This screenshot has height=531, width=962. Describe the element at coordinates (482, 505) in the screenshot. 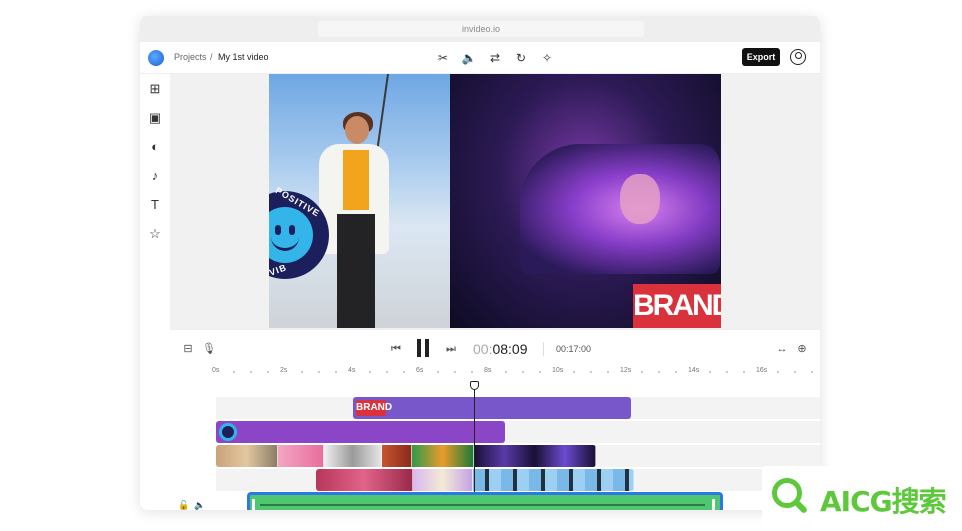

I see `audio-waveform` at that location.